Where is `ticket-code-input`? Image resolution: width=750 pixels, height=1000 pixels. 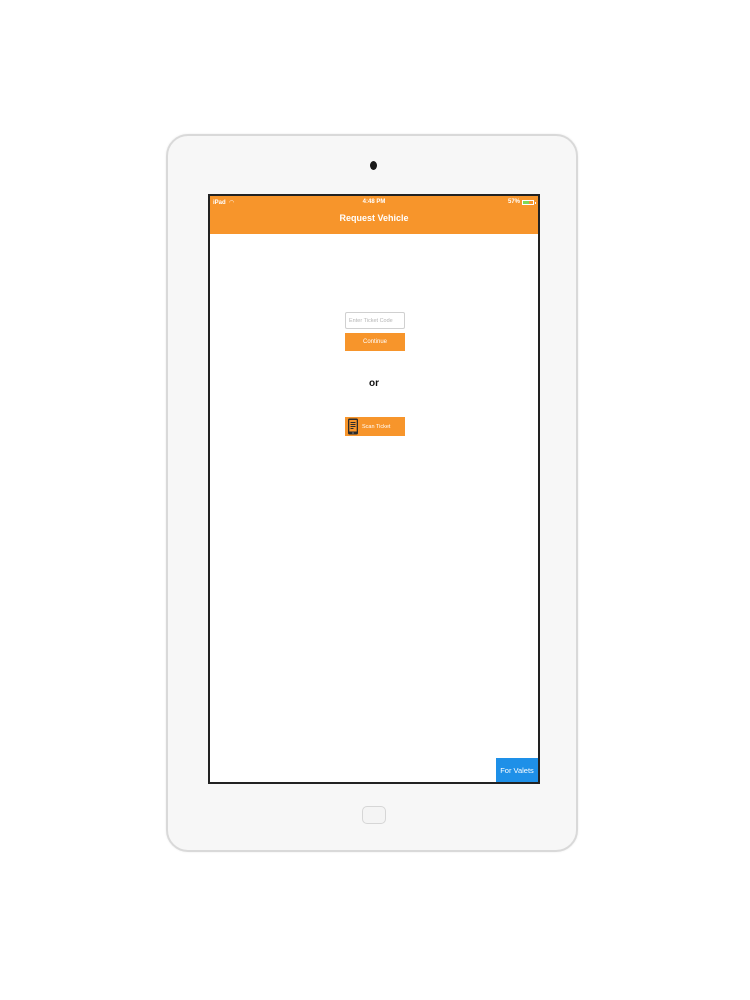 ticket-code-input is located at coordinates (375, 320).